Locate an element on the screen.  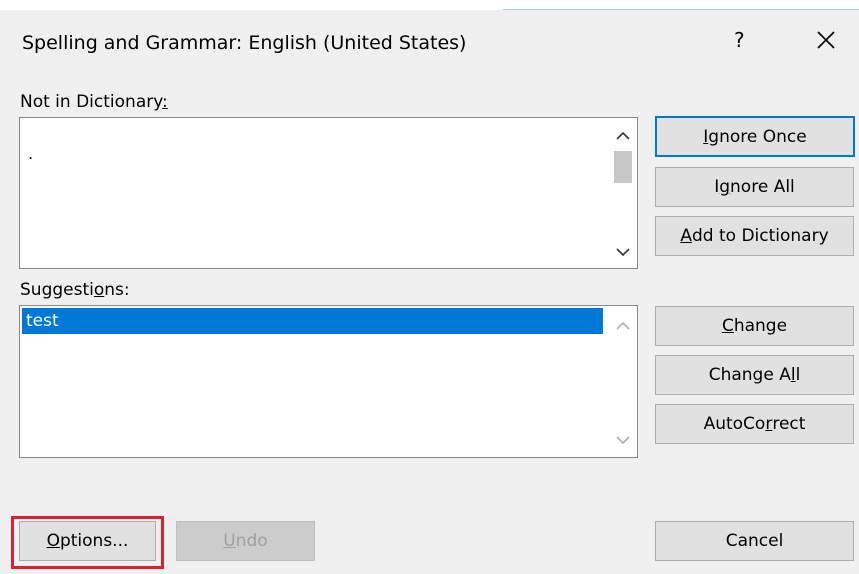
autocorrect-button: AutoCo r rect is located at coordinates (754, 424).